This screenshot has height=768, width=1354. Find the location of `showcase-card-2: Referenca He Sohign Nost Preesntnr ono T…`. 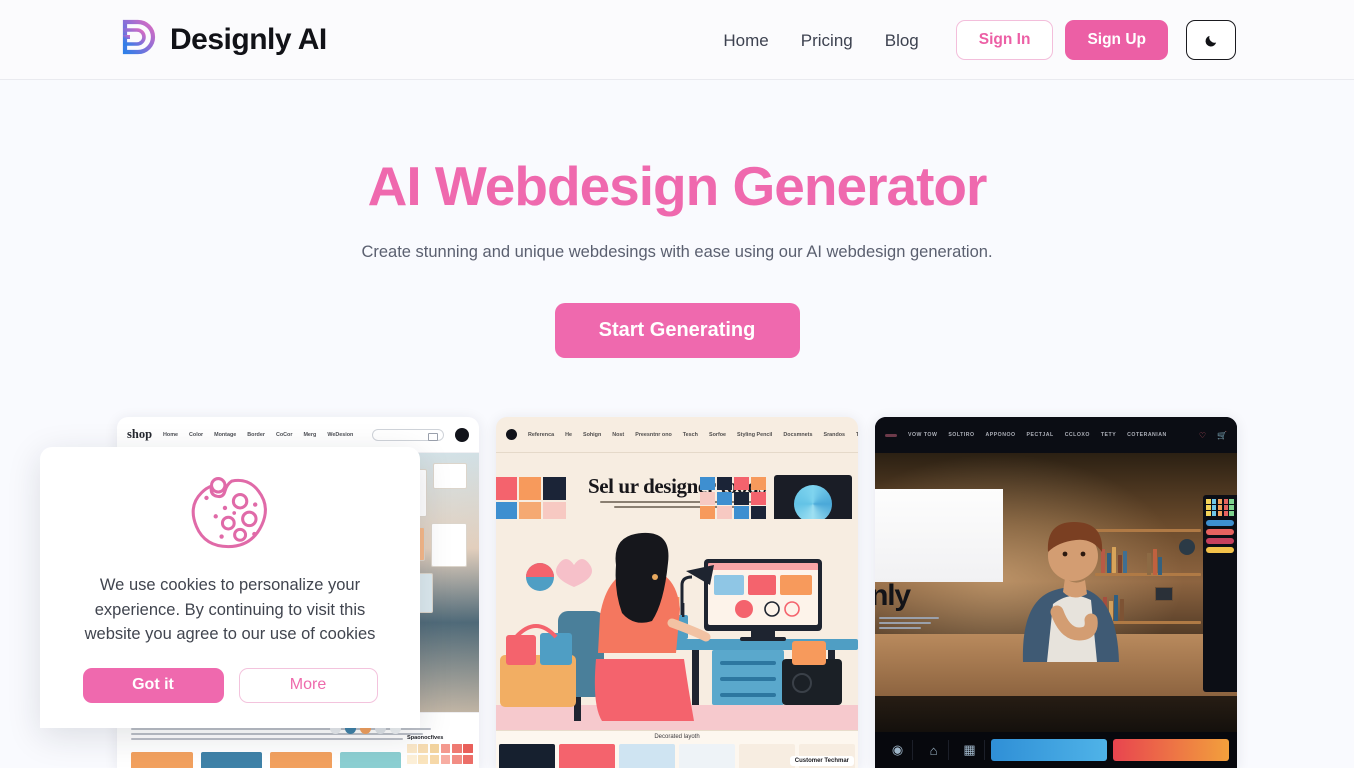

showcase-card-2: Referenca He Sohign Nost Preesntnr ono T… is located at coordinates (677, 592).